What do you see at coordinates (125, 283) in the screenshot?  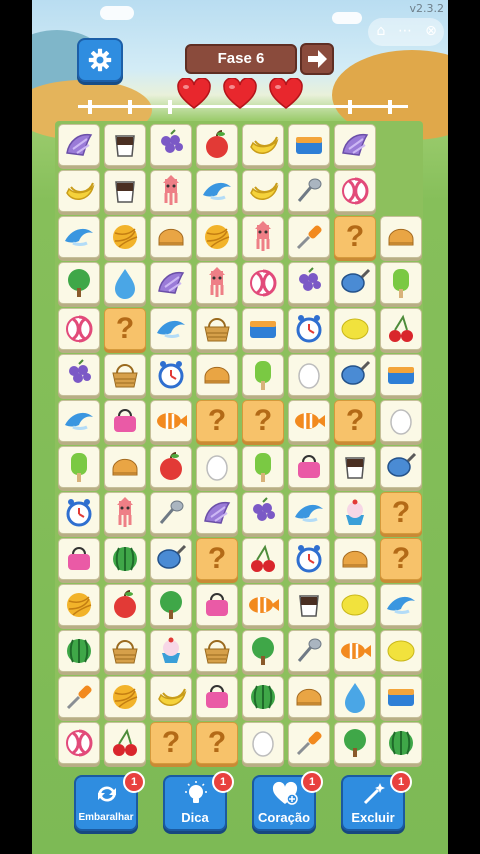 I see `tile-water` at bounding box center [125, 283].